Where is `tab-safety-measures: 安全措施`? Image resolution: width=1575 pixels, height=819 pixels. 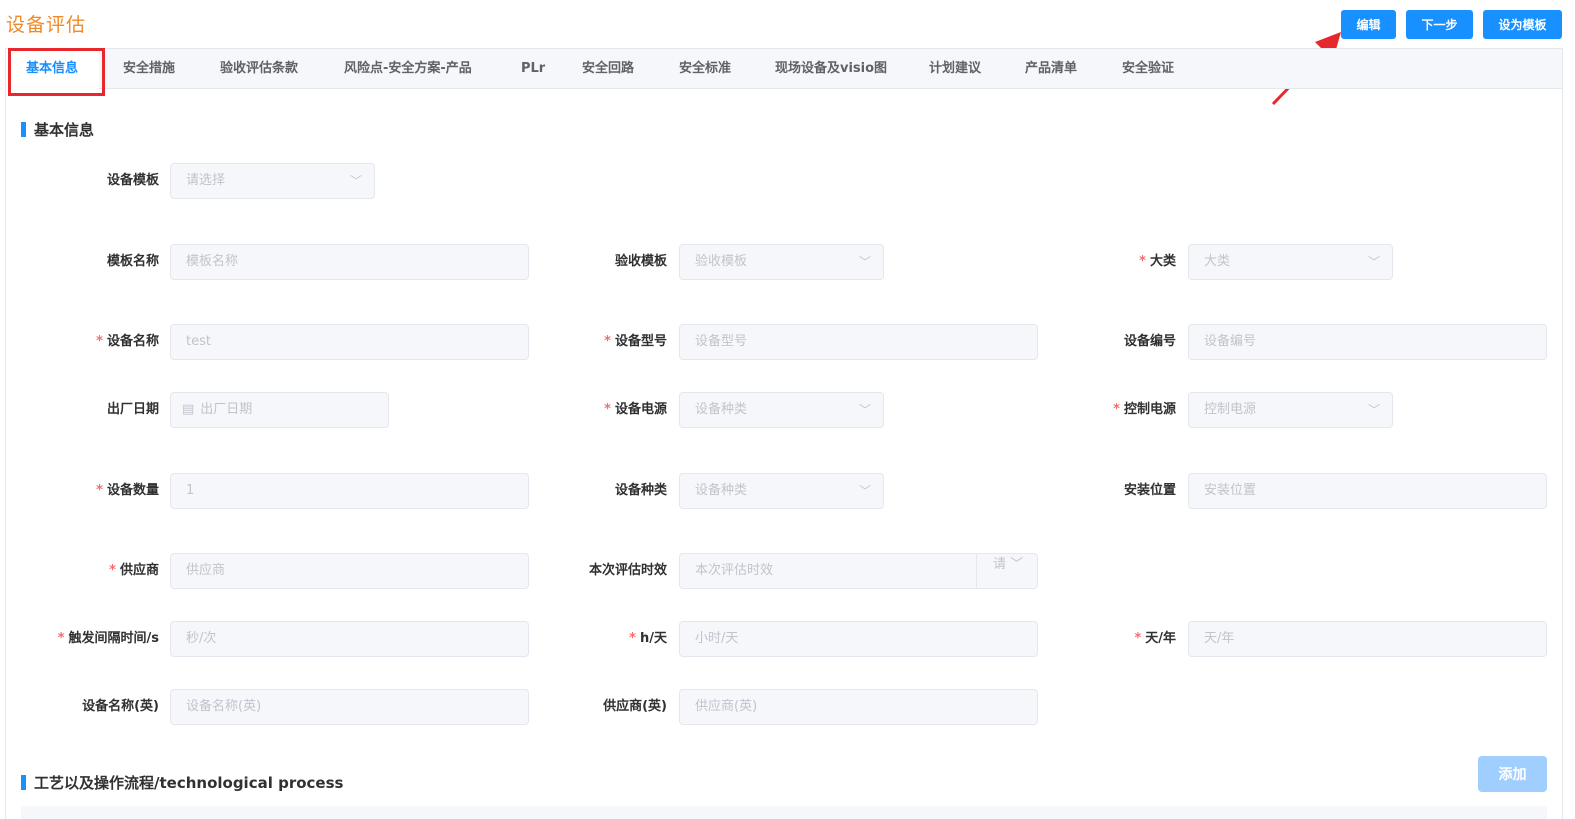
tab-safety-measures: 安全措施 is located at coordinates (149, 69).